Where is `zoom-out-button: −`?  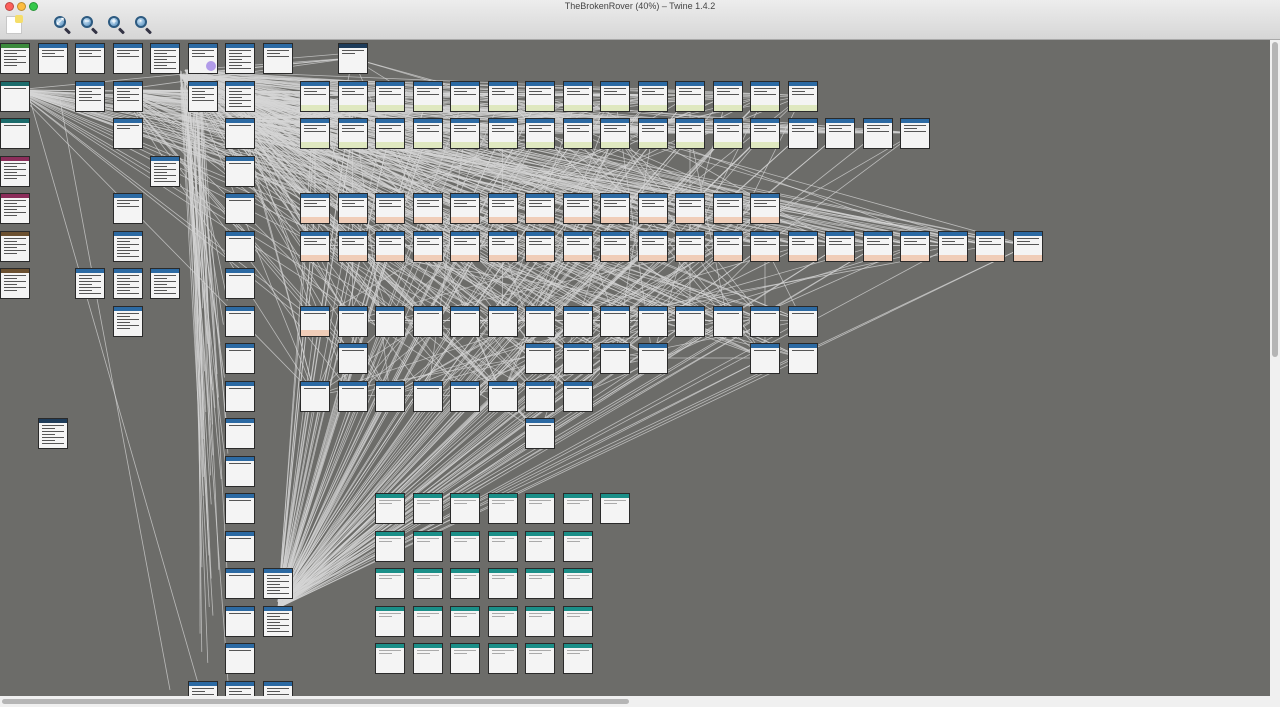 zoom-out-button: − is located at coordinates (90, 25).